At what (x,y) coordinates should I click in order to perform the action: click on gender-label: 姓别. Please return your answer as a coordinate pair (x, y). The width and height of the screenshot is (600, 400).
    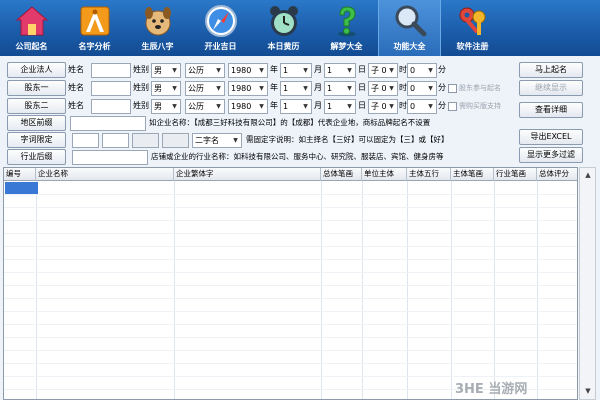
    Looking at the image, I should click on (141, 69).